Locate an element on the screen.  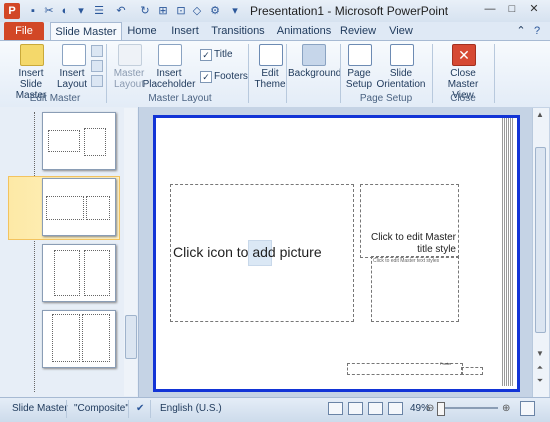
minimize-button: — is located at coordinates (490, 9).